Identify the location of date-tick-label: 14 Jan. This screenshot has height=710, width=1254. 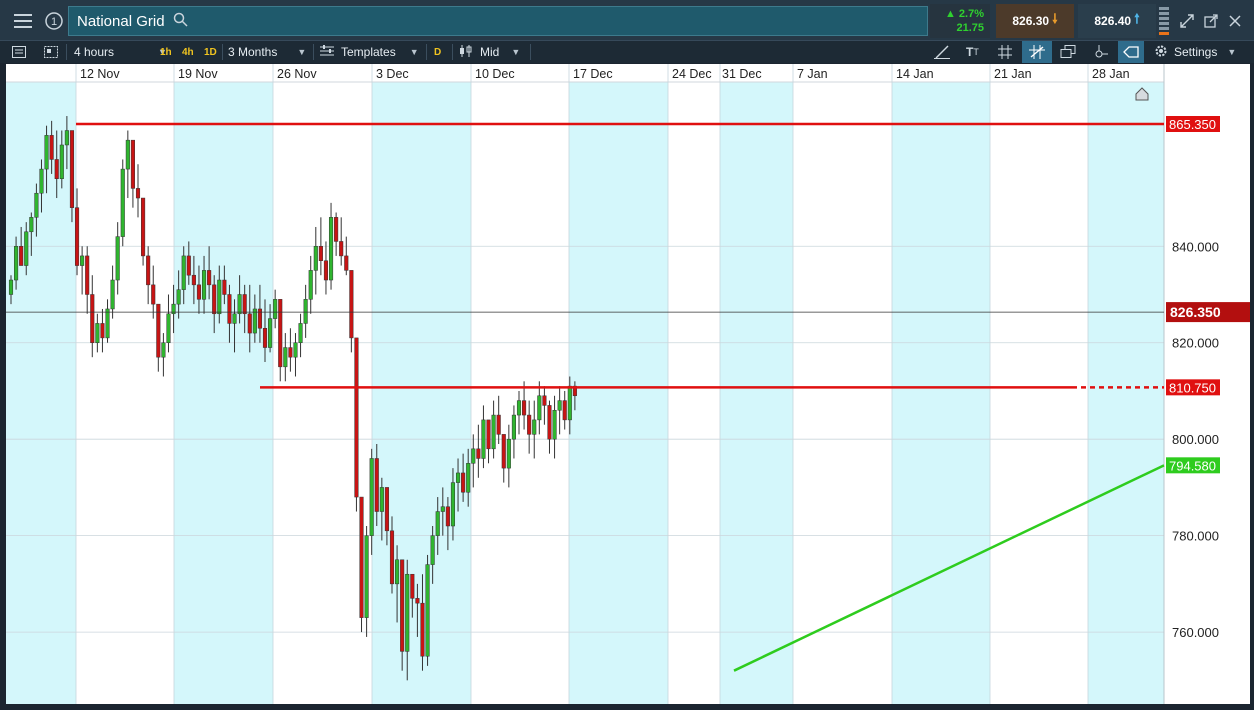
(915, 74).